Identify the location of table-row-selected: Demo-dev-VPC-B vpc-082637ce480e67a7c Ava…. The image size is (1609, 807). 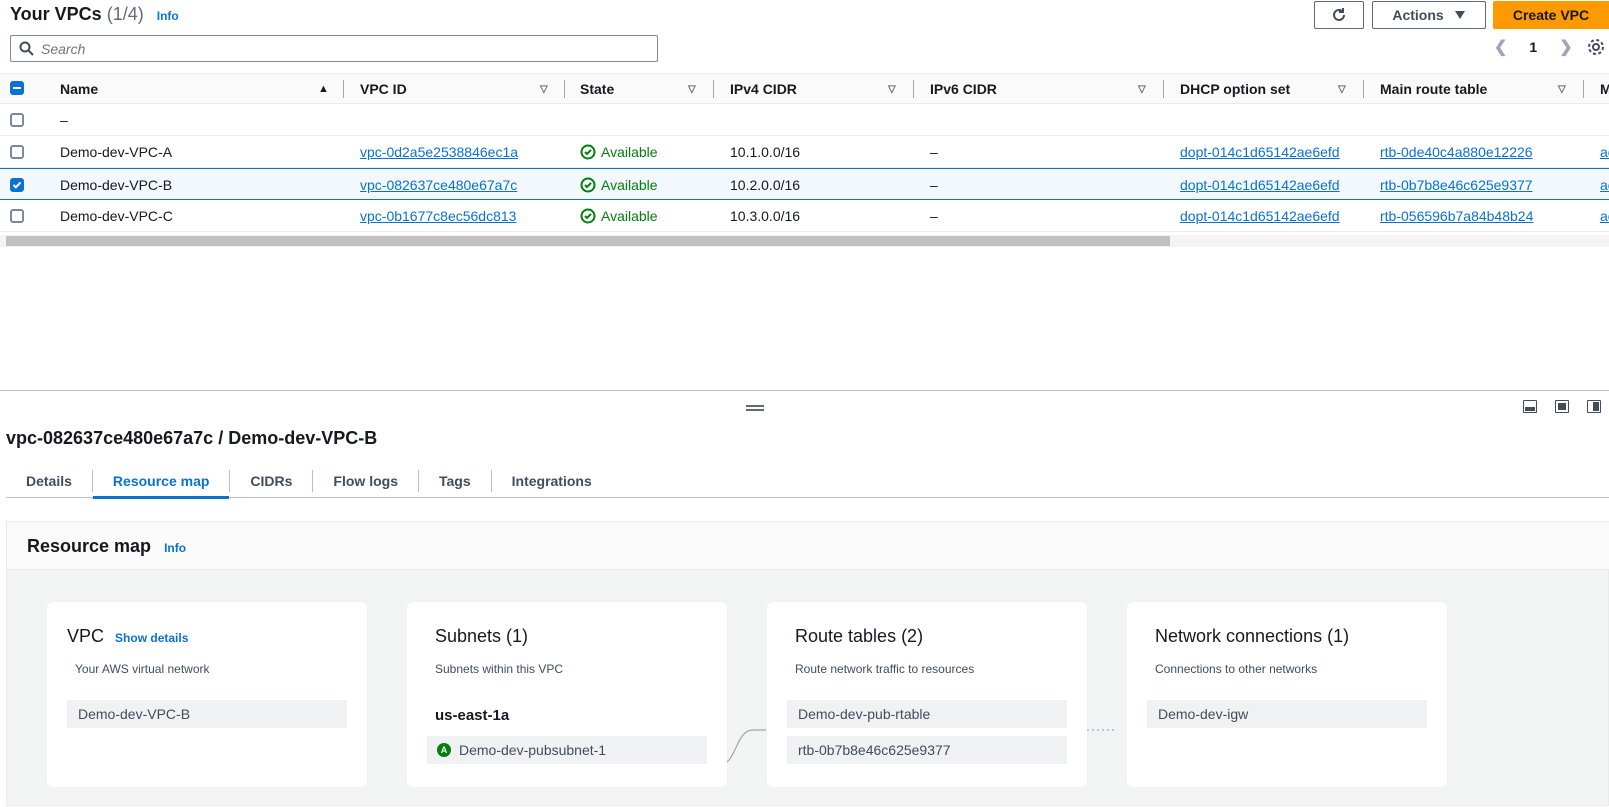
(804, 184).